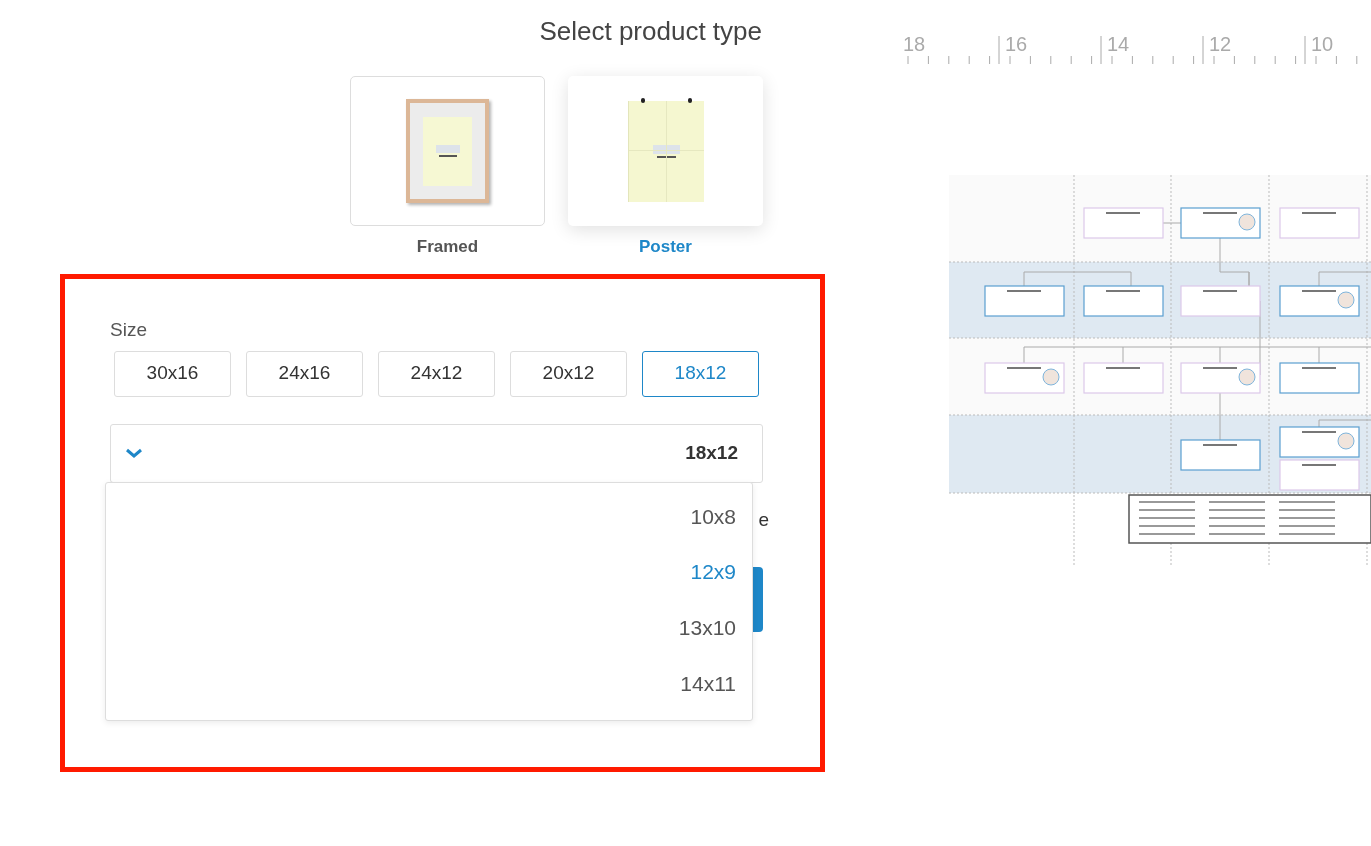 The image size is (1371, 846). What do you see at coordinates (429, 580) in the screenshot?
I see `dropdown-option: 12x9` at bounding box center [429, 580].